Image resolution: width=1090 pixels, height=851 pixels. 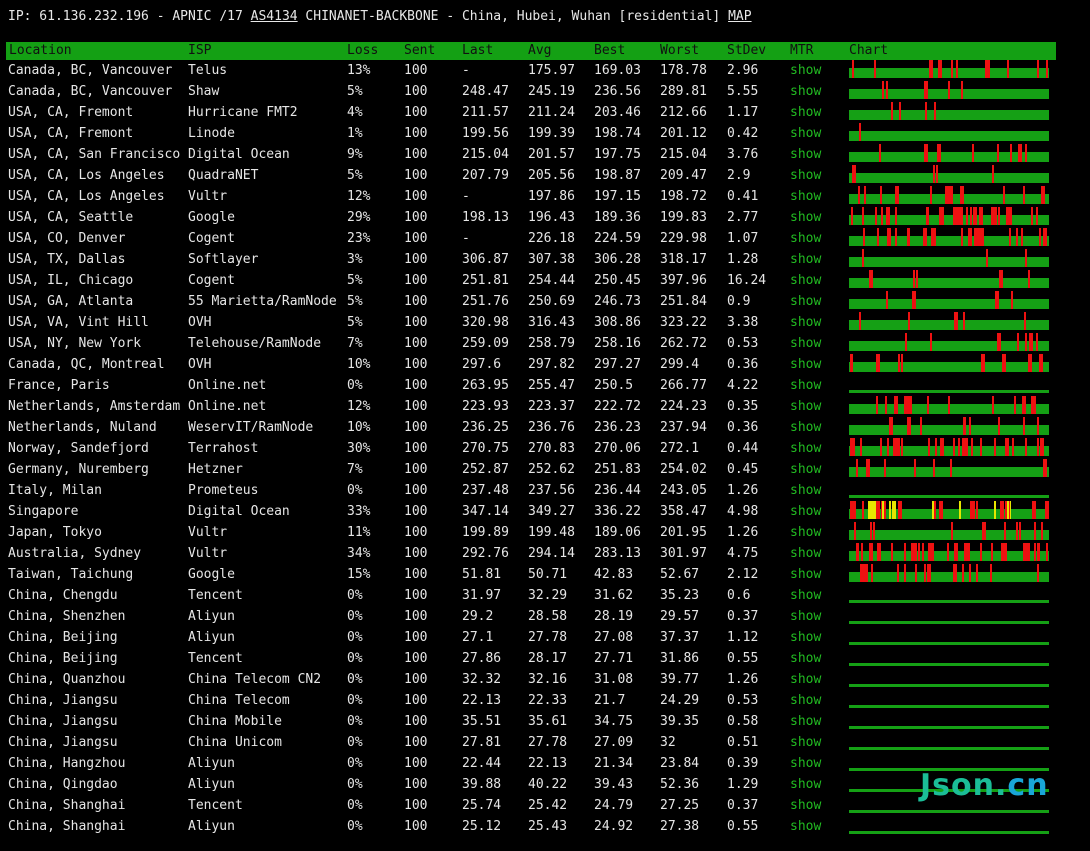 What do you see at coordinates (548, 826) in the screenshot?
I see `avg-cell: 25.43` at bounding box center [548, 826].